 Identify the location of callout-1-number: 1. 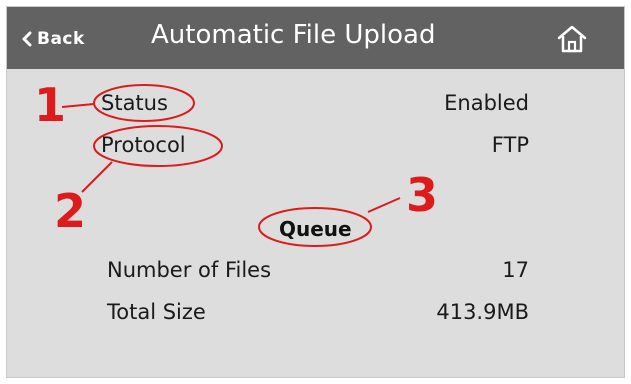
(50, 105).